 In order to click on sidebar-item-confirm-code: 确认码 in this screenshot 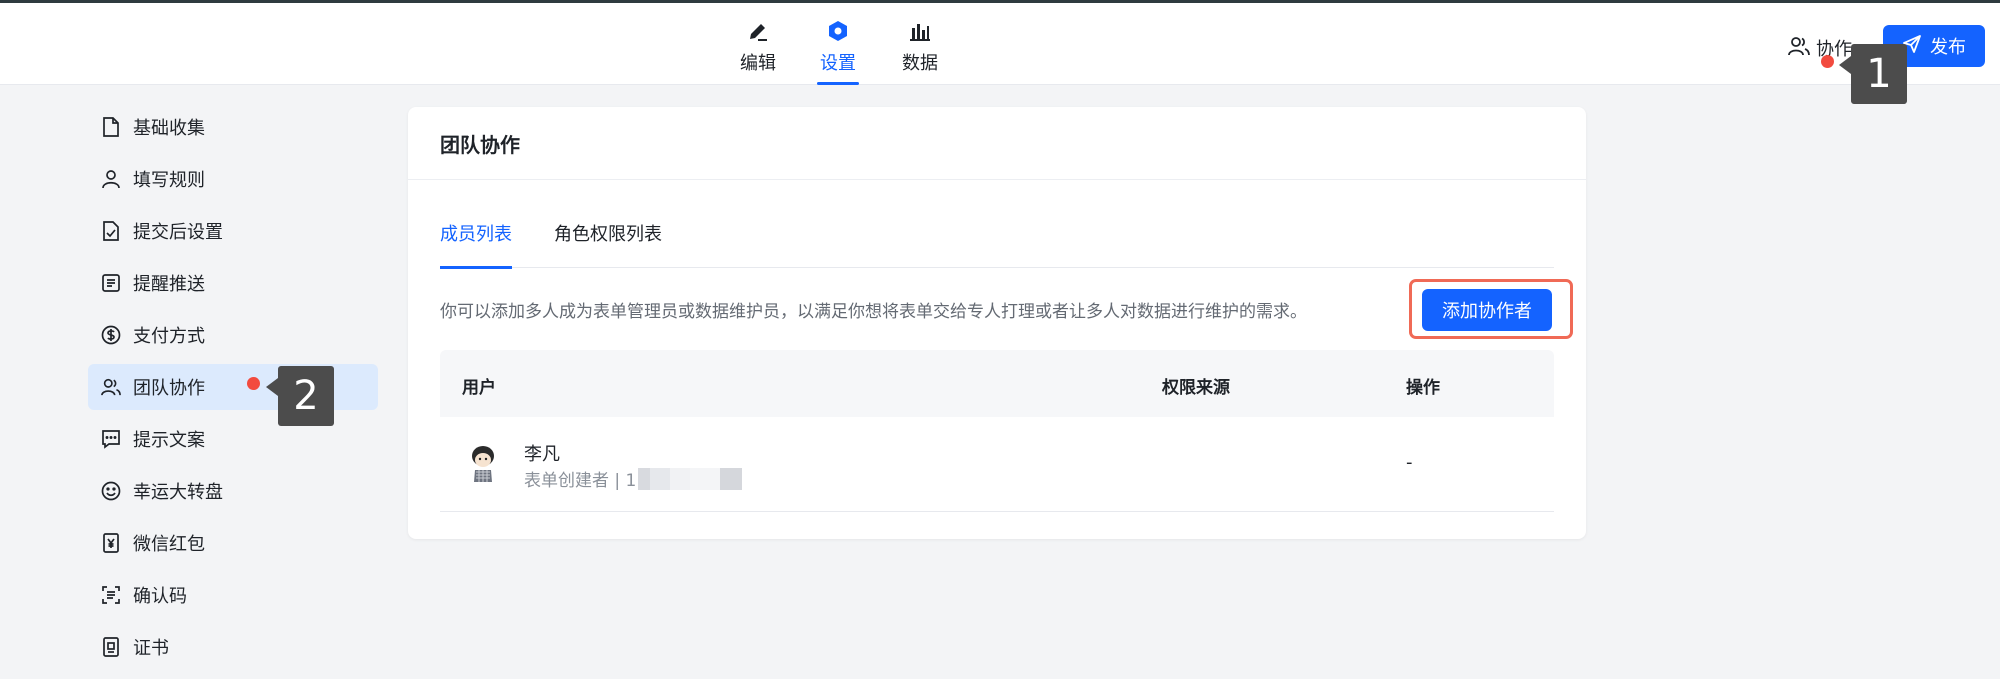, I will do `click(233, 595)`.